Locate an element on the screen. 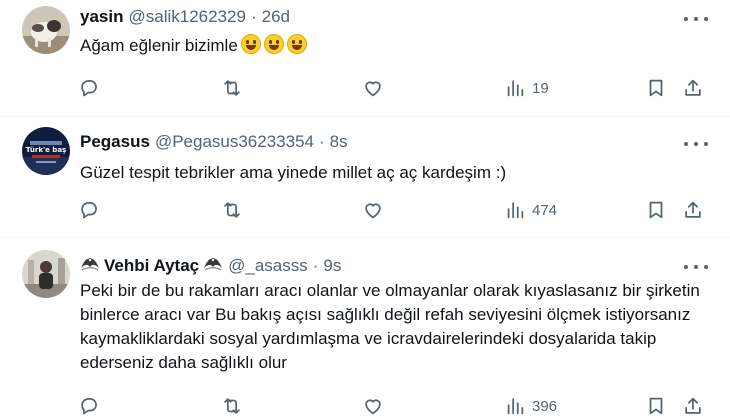 This screenshot has height=420, width=730. views-count: 474 is located at coordinates (545, 210).